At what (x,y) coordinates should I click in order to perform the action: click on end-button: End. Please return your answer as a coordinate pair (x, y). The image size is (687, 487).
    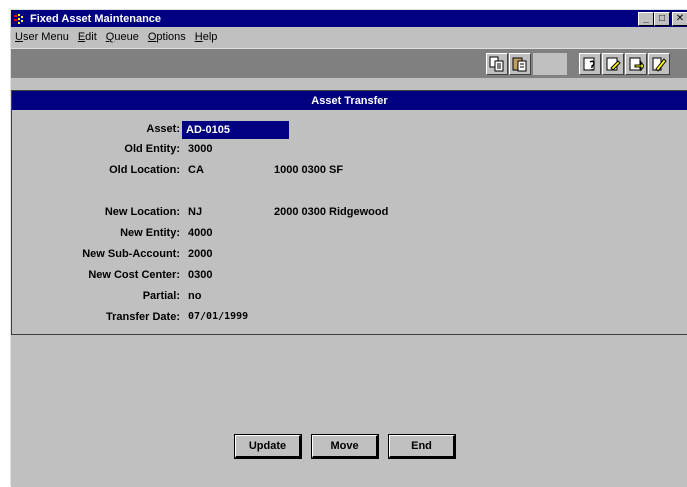
    Looking at the image, I should click on (422, 446).